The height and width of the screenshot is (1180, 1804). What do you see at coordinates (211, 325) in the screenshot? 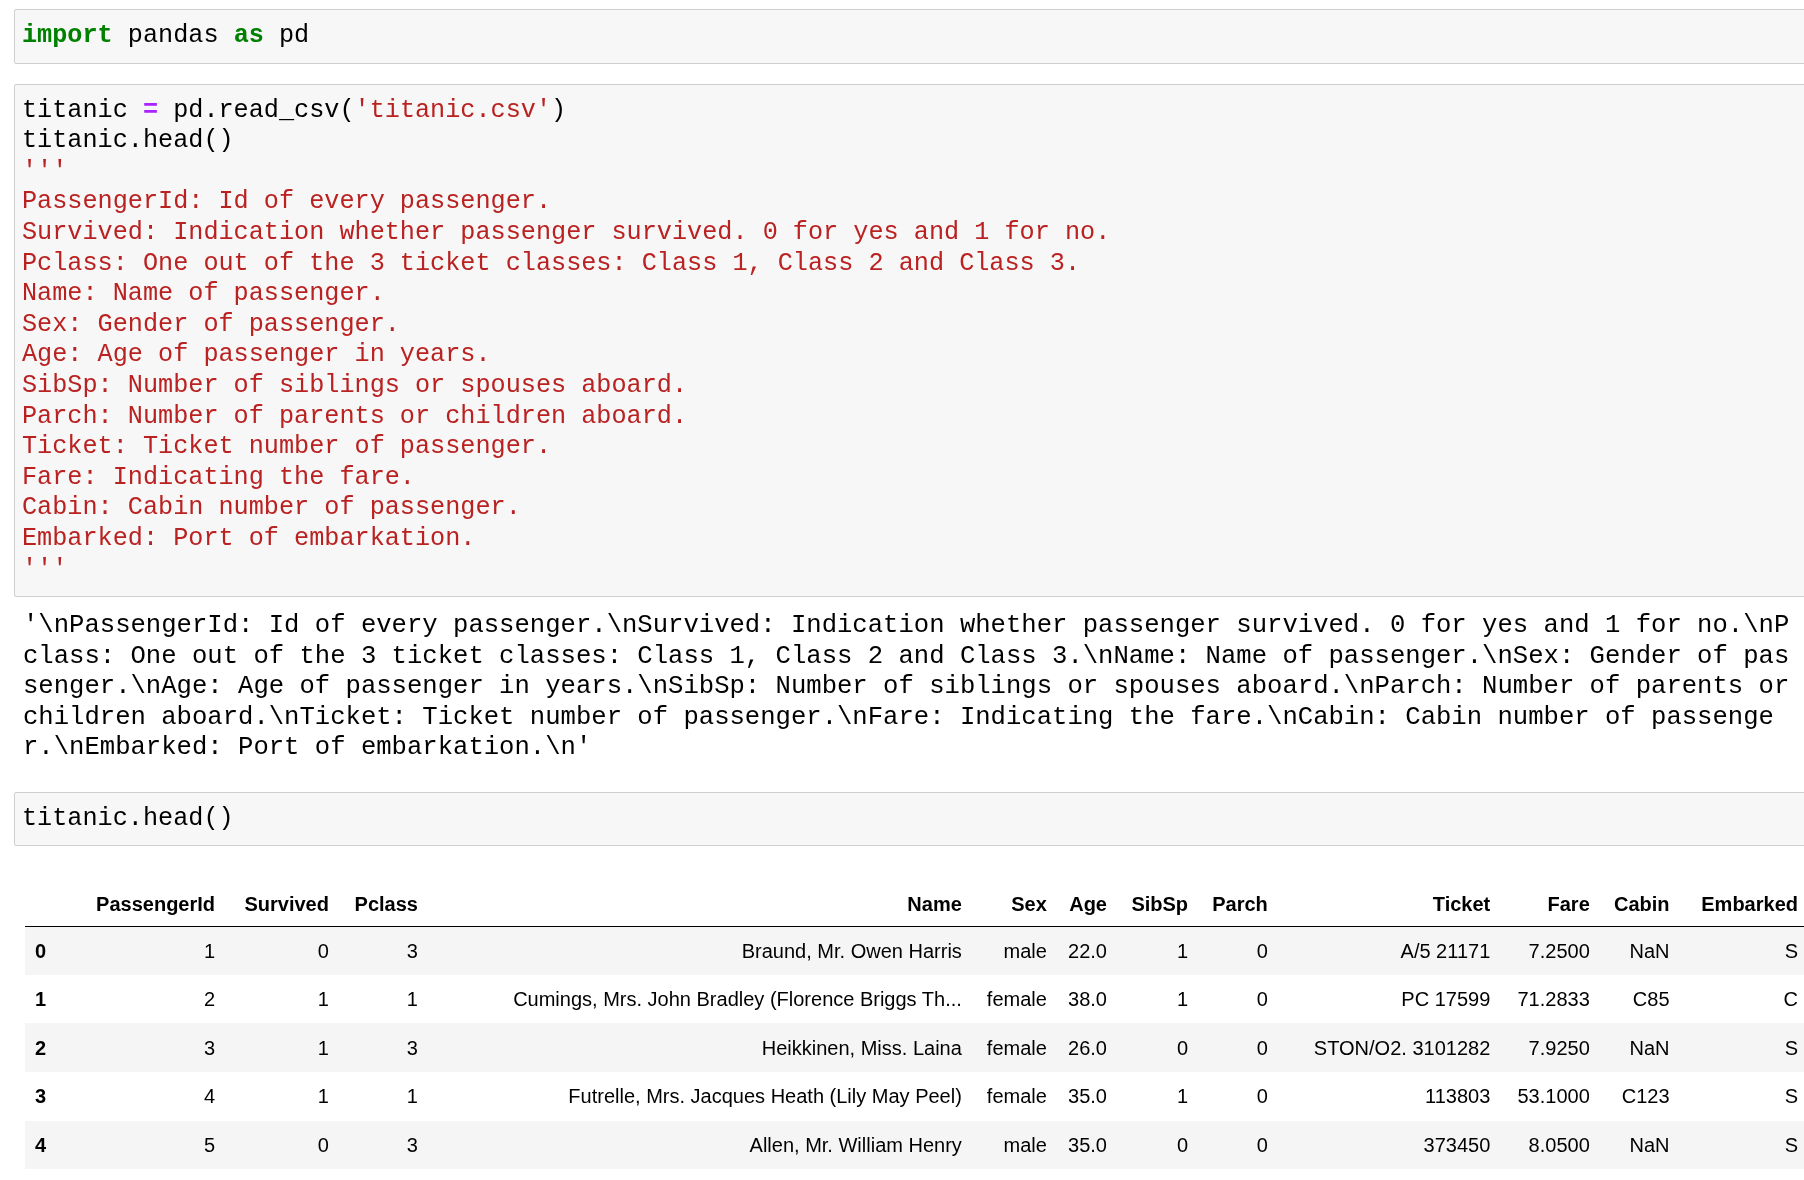
I see `string-text: Sex: Gender of passenger.` at bounding box center [211, 325].